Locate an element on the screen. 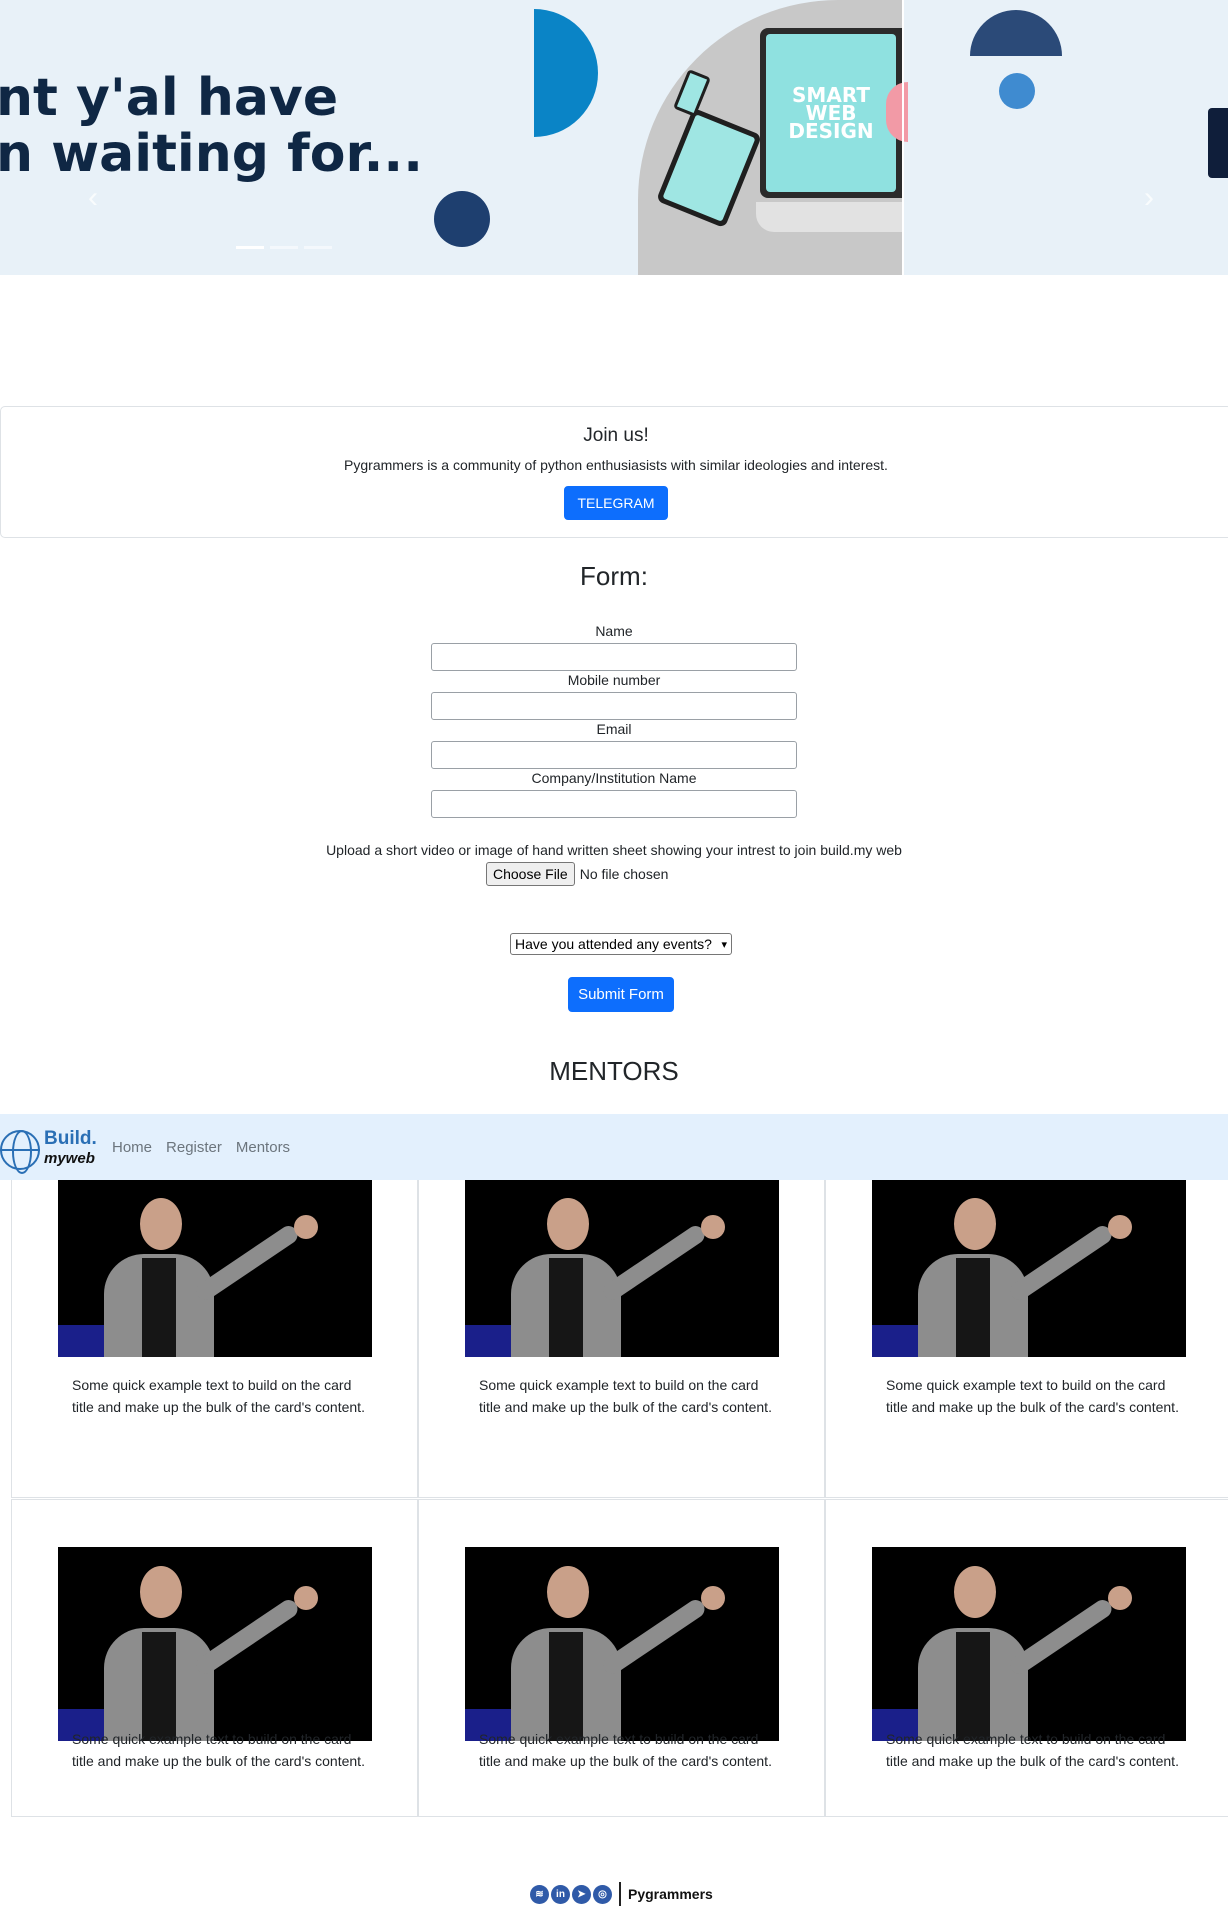 The height and width of the screenshot is (1907, 1228). navbar: Build. myweb Home Register Mentors is located at coordinates (614, 1147).